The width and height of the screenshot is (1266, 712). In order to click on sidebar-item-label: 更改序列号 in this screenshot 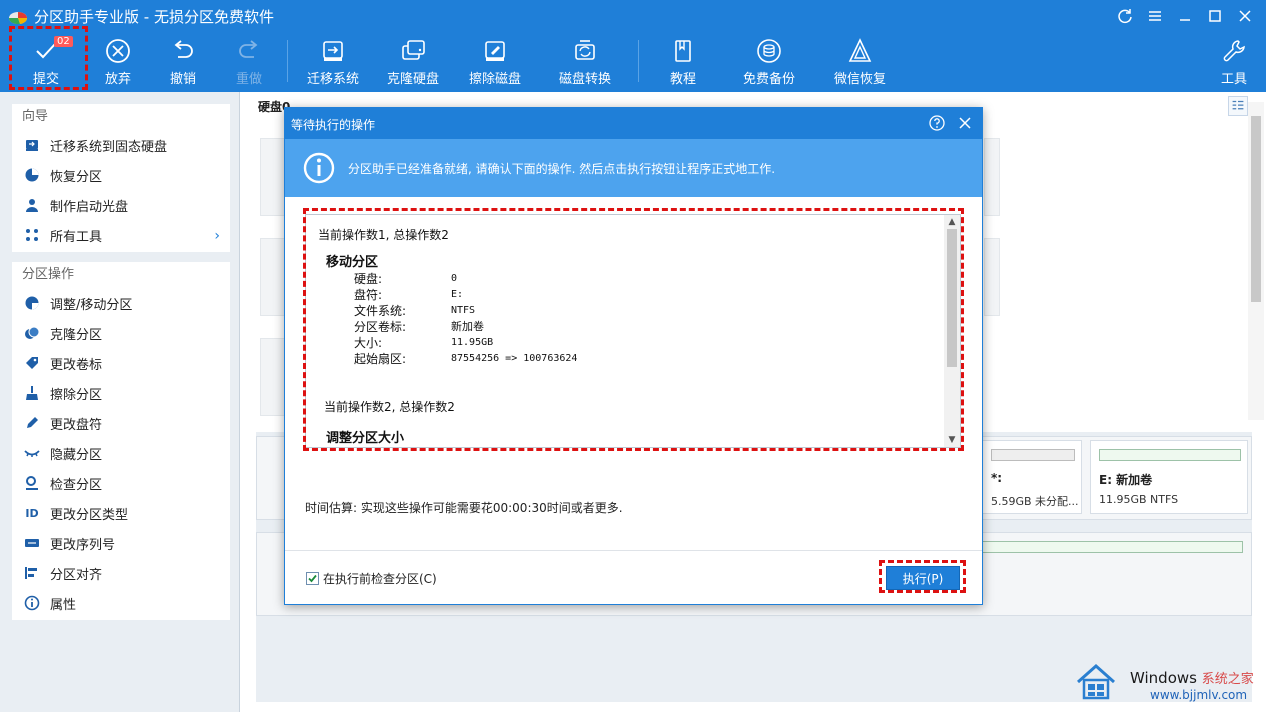, I will do `click(83, 545)`.